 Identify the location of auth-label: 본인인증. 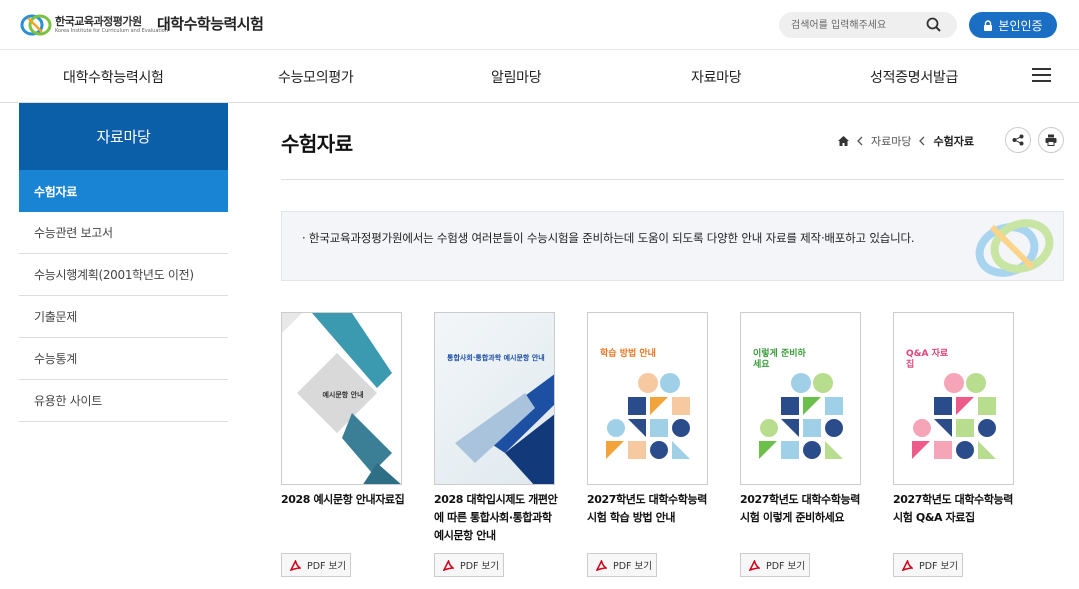
(1020, 25).